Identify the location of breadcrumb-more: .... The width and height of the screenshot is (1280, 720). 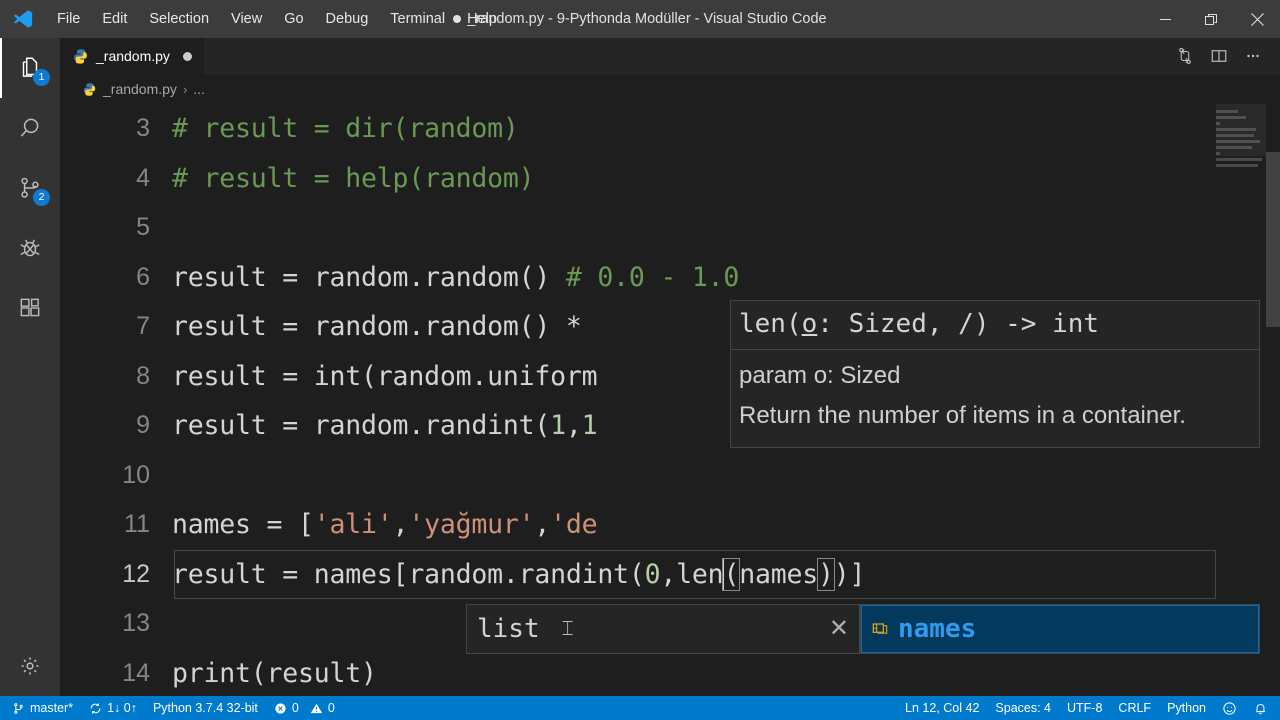
(199, 89).